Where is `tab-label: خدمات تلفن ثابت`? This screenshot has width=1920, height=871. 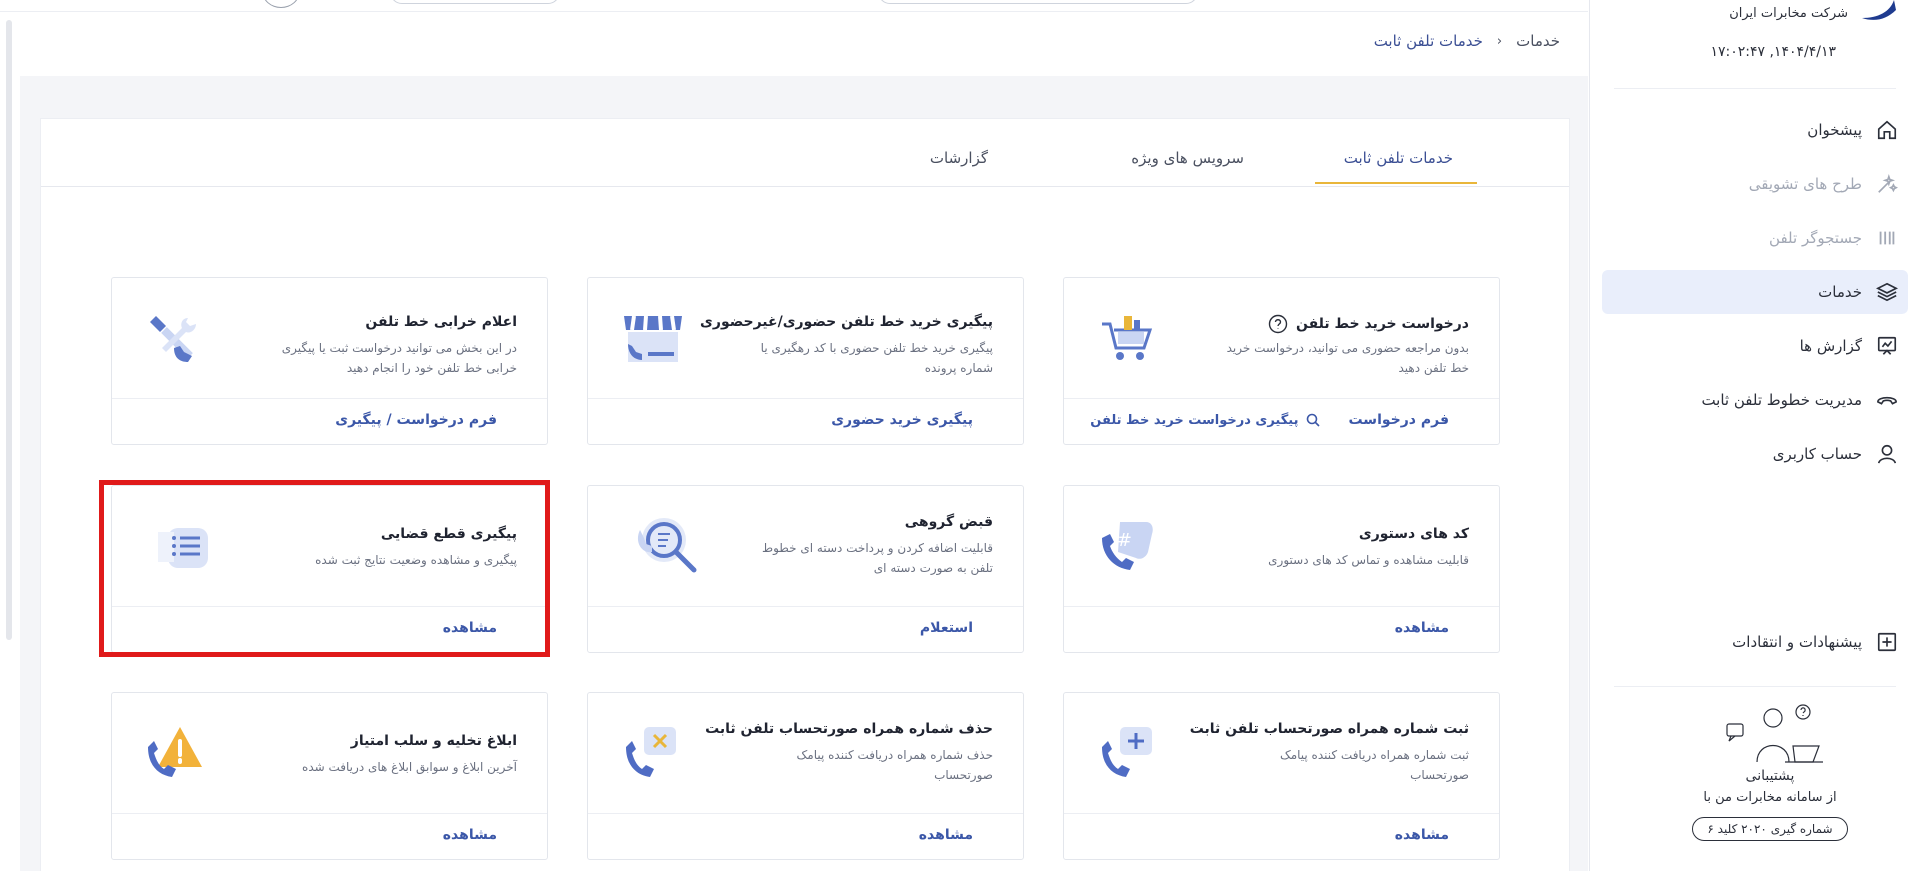
tab-label: خدمات تلفن ثابت is located at coordinates (1398, 158).